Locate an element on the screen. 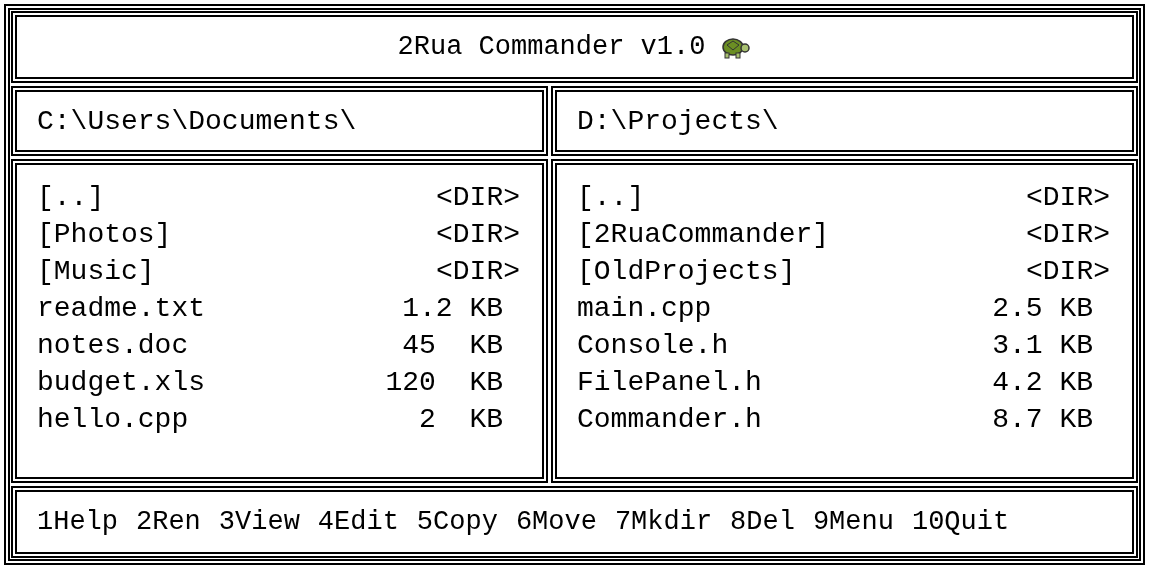 This screenshot has width=1149, height=569. file-size: 1.2 KB is located at coordinates (453, 308).